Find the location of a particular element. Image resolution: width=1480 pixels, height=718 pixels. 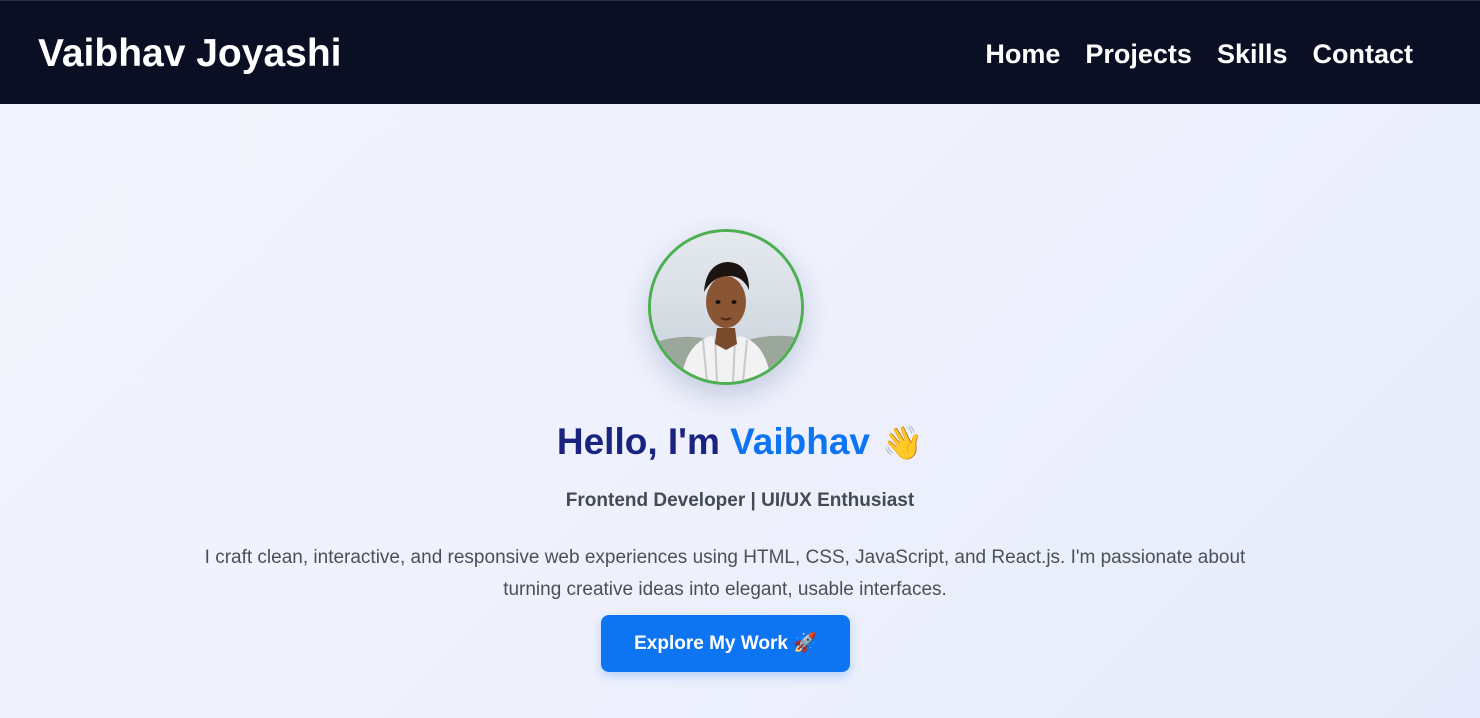

profile-photo-icon is located at coordinates (726, 307).